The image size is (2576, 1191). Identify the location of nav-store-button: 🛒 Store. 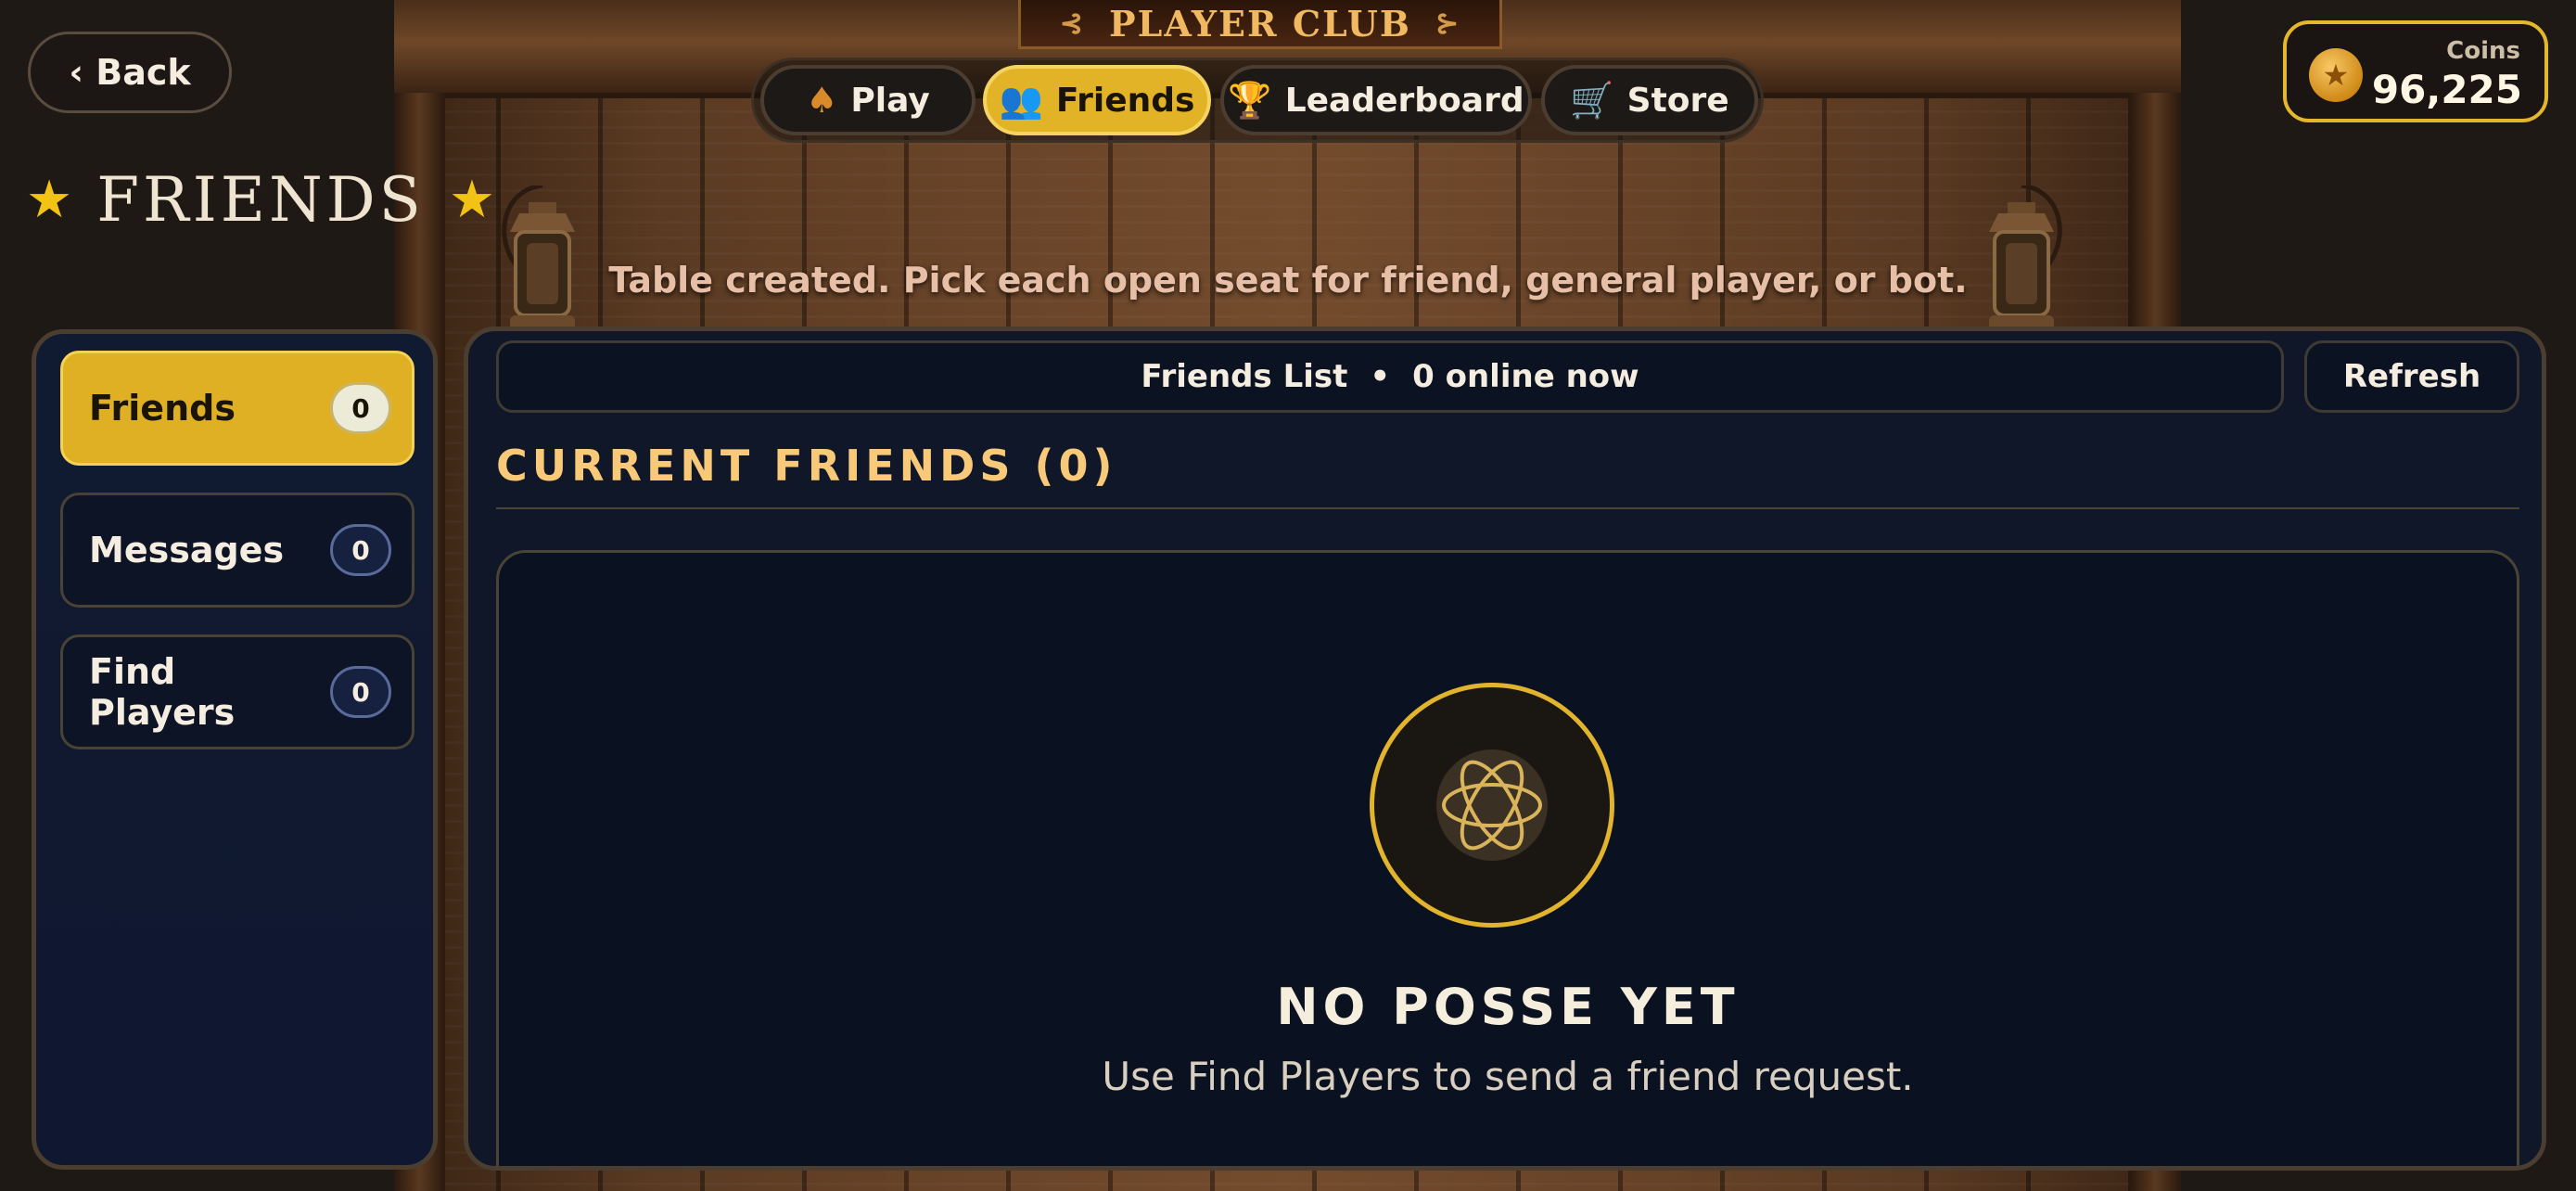
(1649, 100).